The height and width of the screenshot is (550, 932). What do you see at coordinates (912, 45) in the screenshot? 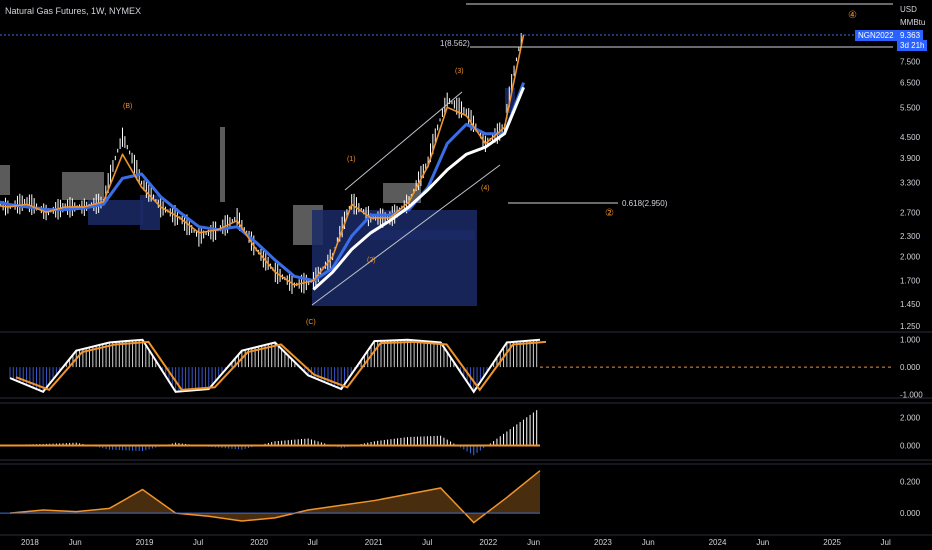
I see `countdown-badge: 3d 21h` at bounding box center [912, 45].